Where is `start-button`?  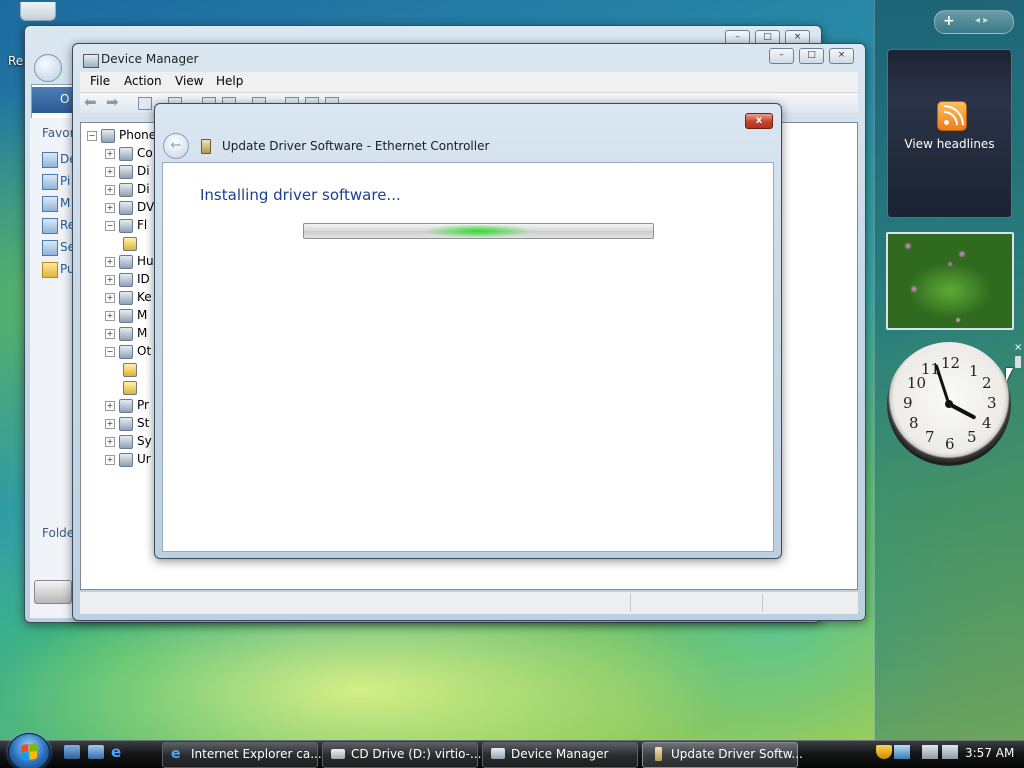
start-button is located at coordinates (29, 750).